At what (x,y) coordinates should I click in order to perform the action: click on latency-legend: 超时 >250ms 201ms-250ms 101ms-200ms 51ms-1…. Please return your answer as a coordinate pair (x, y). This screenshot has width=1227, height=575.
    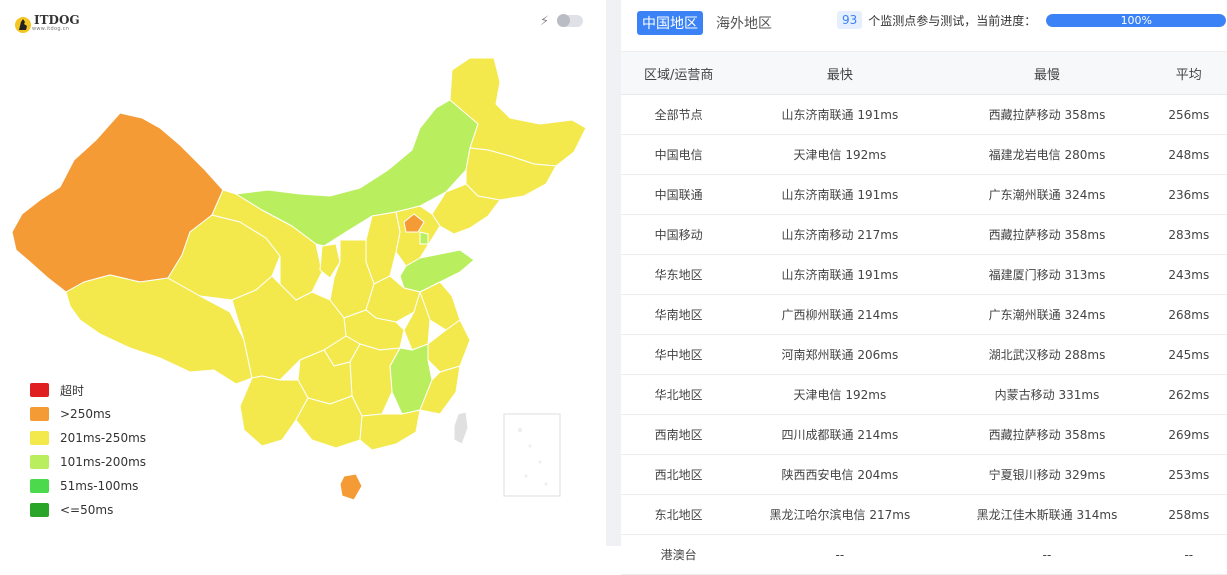
    Looking at the image, I should click on (88, 450).